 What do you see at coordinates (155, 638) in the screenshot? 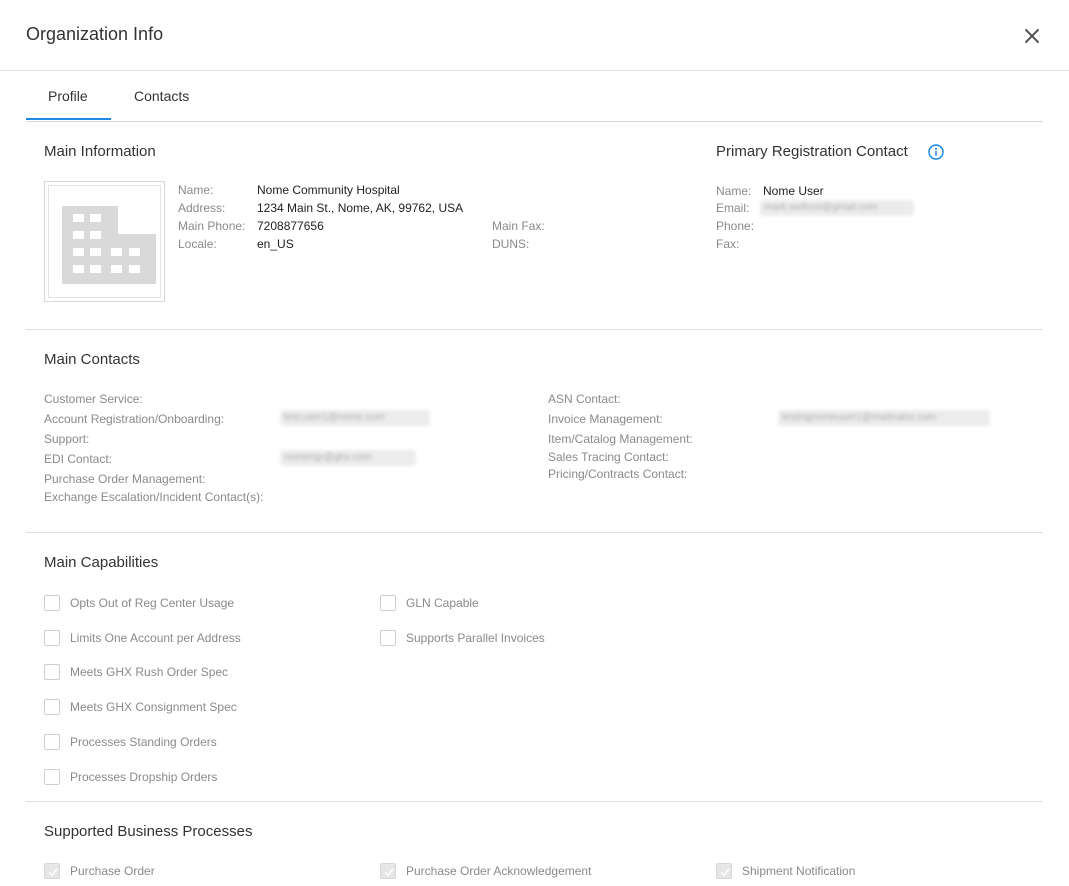
I see `checkbox-label: Limits One Account per Address` at bounding box center [155, 638].